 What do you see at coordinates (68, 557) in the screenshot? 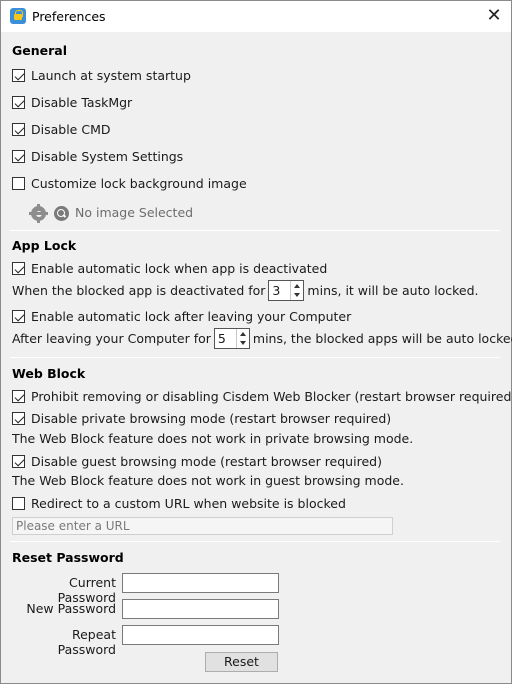
I see `reset-password-section-title: Reset Password` at bounding box center [68, 557].